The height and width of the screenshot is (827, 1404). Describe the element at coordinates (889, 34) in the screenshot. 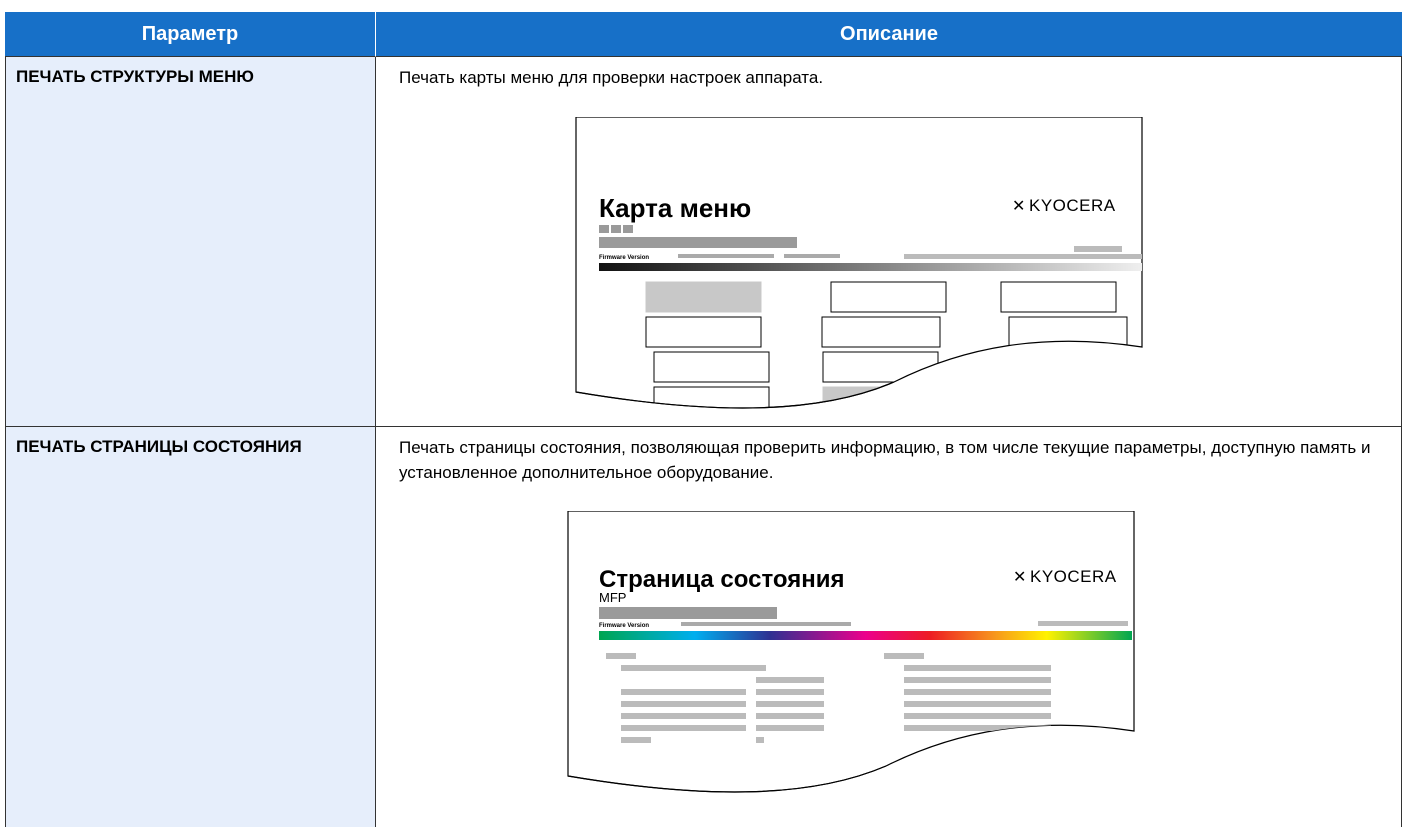

I see `header-description: Описание` at that location.